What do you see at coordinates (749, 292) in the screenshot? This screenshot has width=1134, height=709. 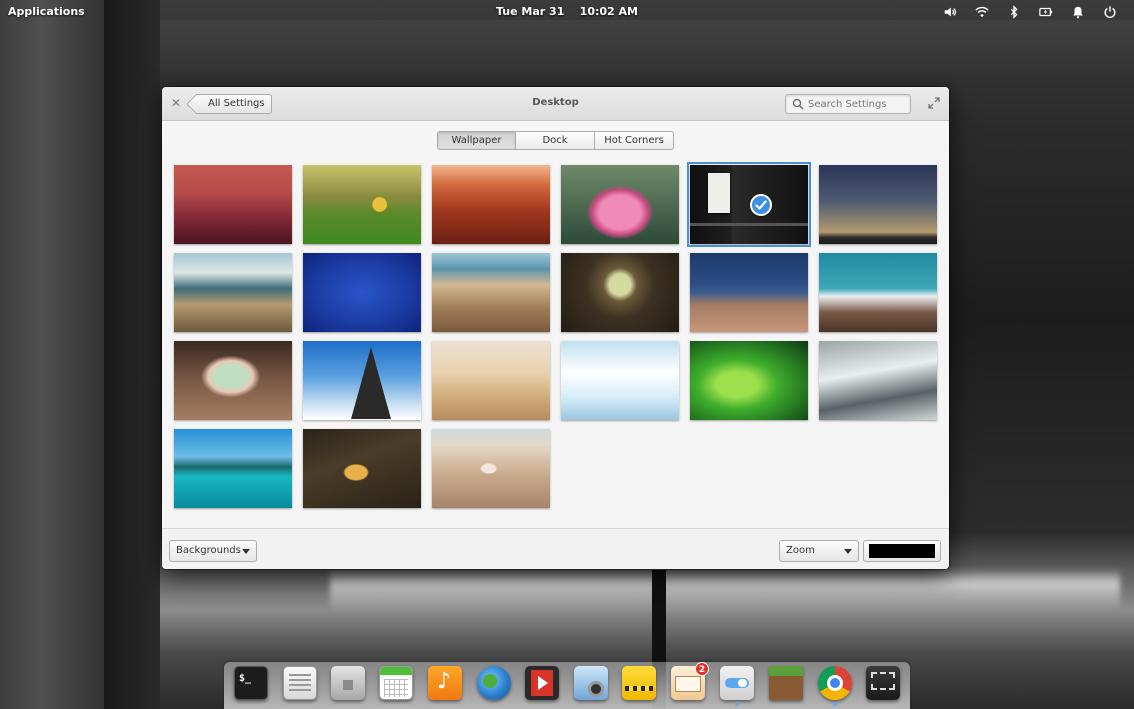 I see `boardwalk-sea-wallpaper` at bounding box center [749, 292].